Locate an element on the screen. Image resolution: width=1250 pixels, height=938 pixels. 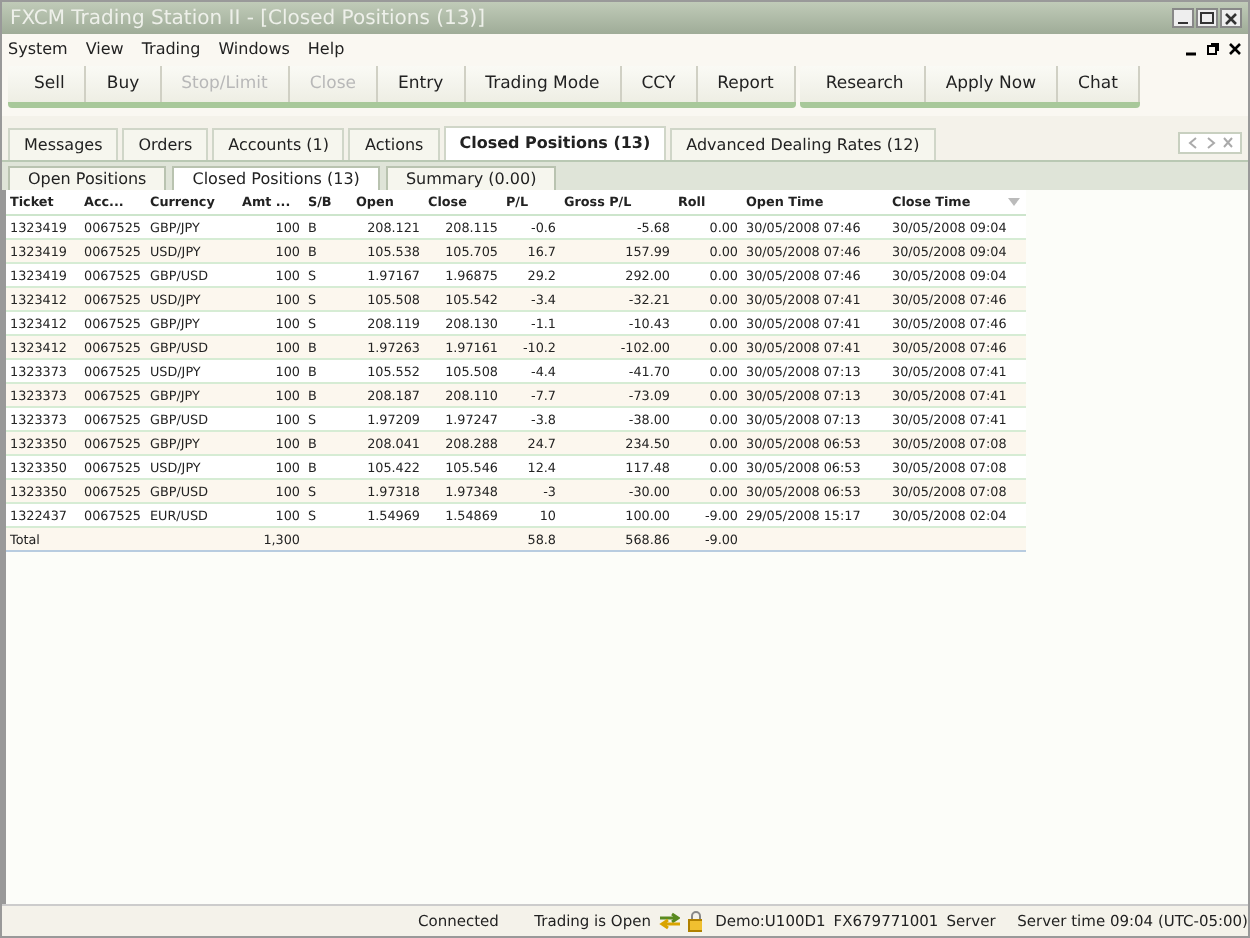
tab: Advanced Dealing Rates (12) is located at coordinates (803, 144).